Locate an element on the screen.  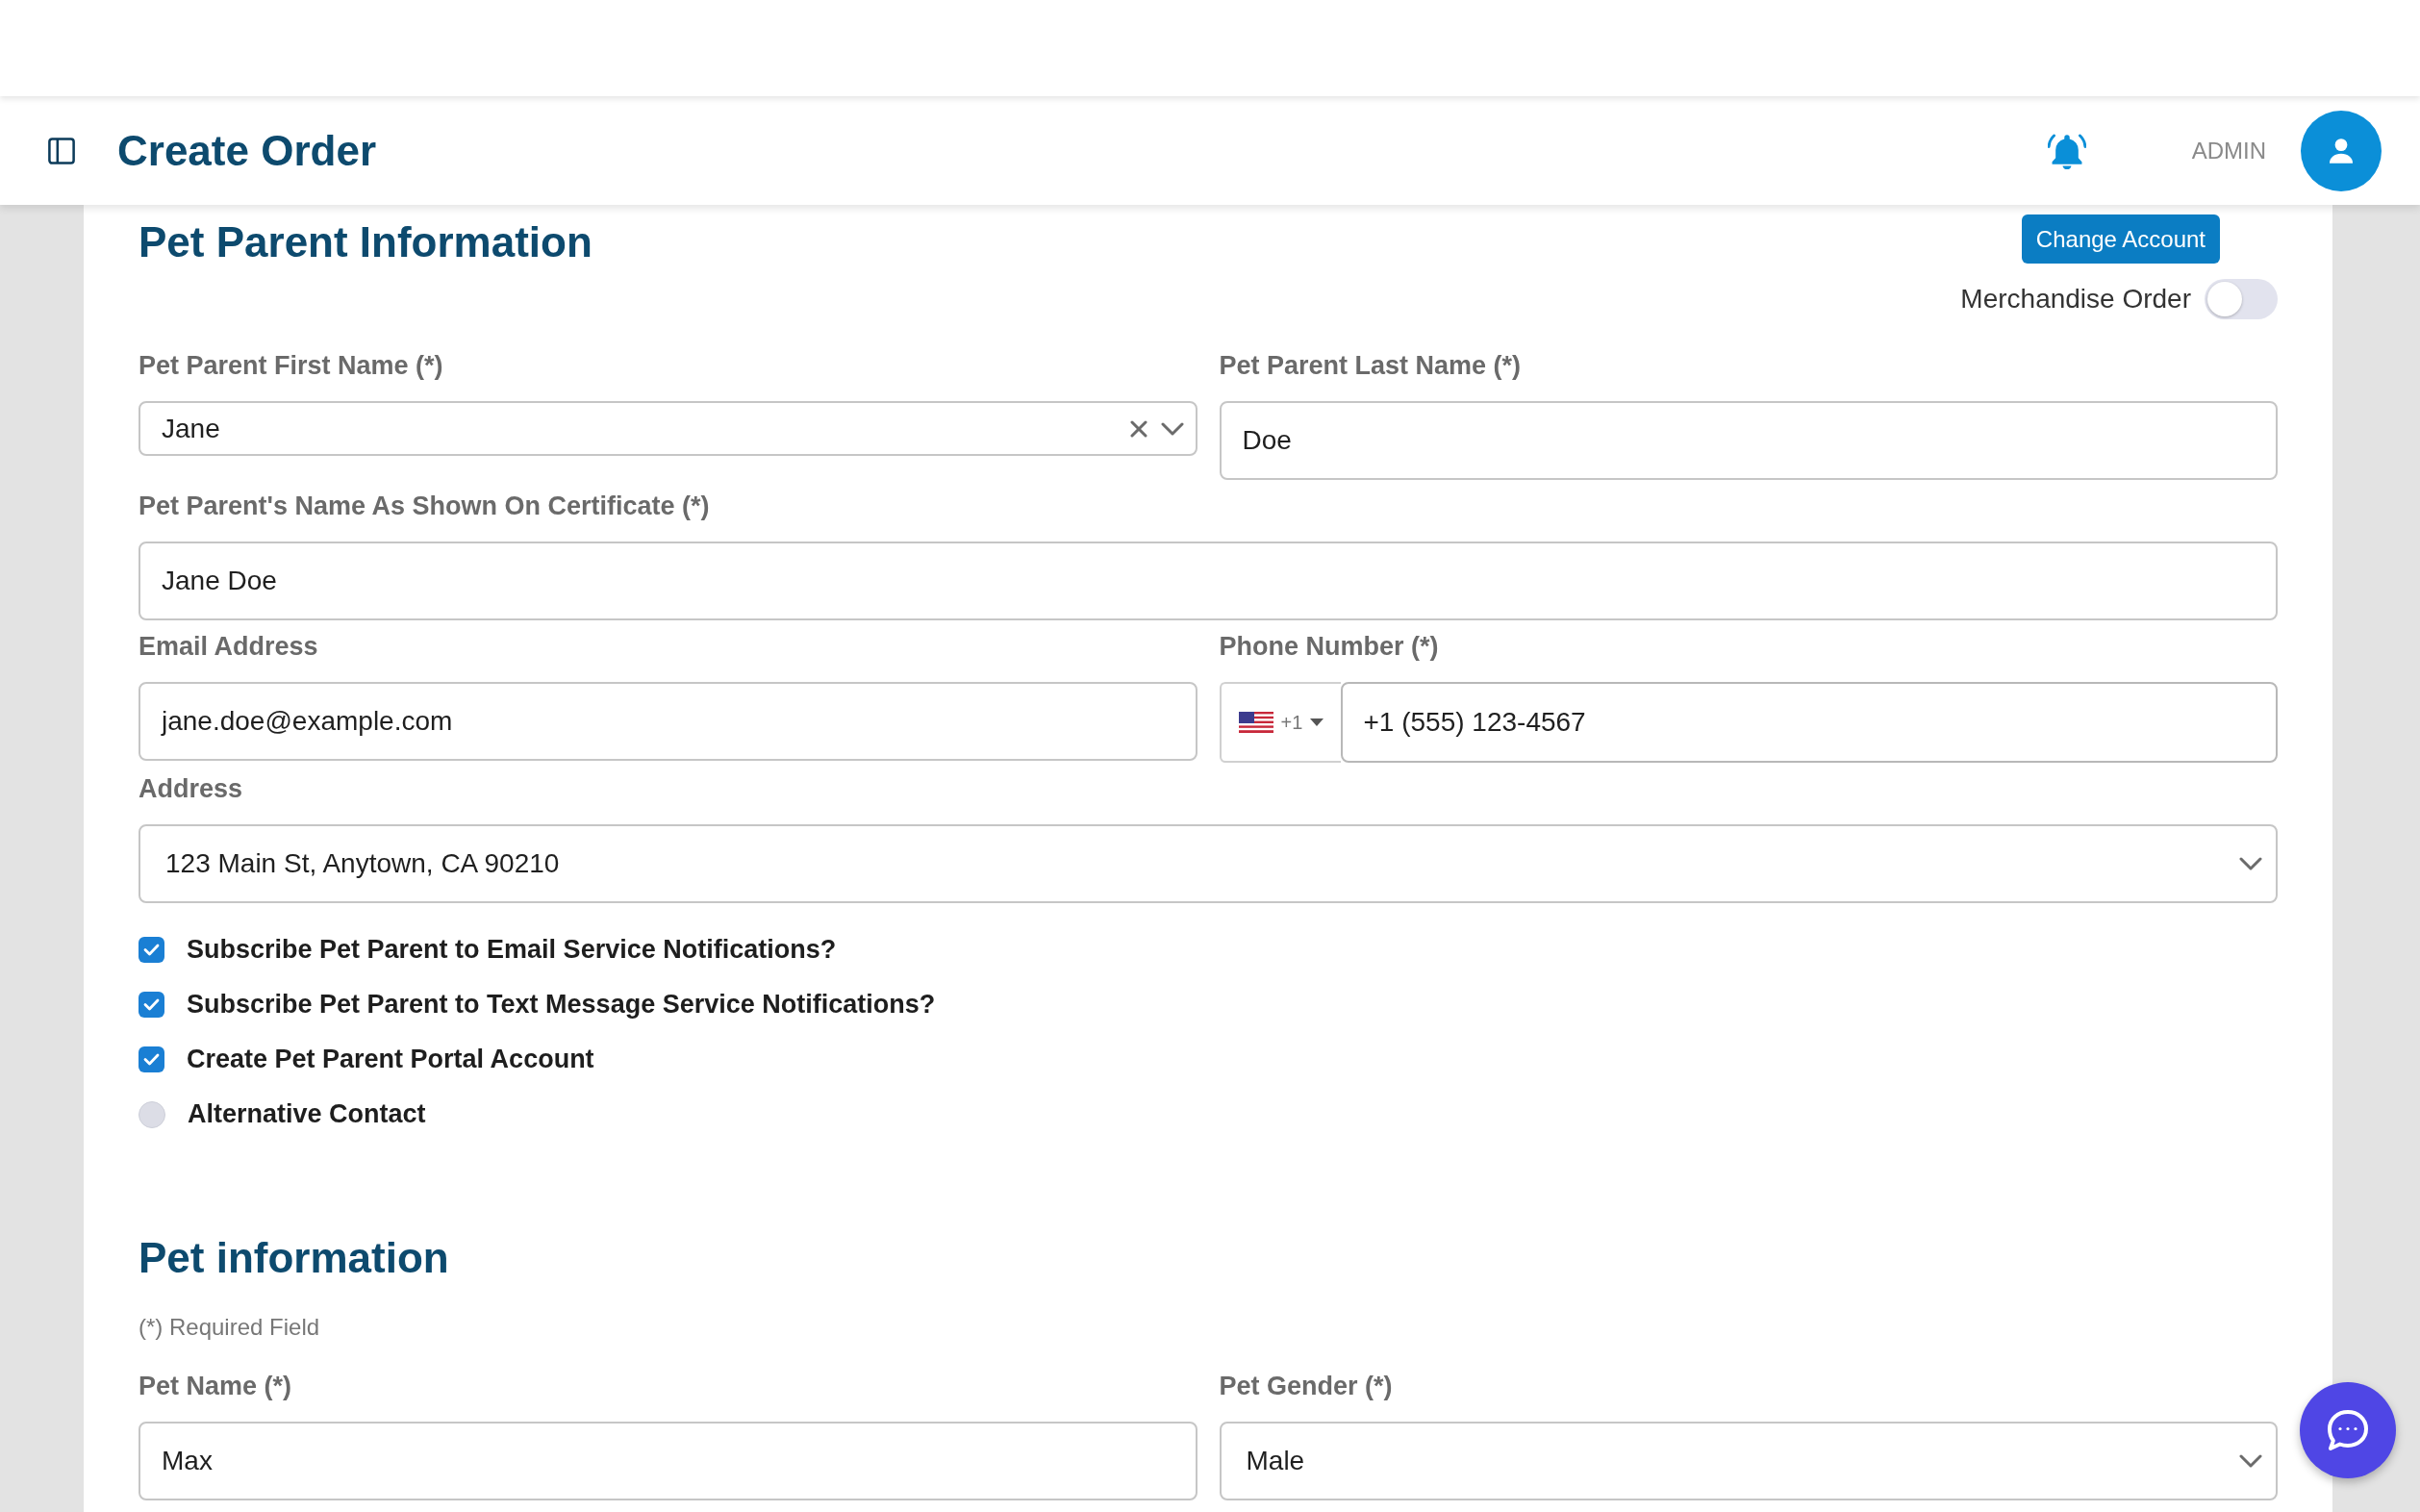
flag-icon is located at coordinates (1255, 722).